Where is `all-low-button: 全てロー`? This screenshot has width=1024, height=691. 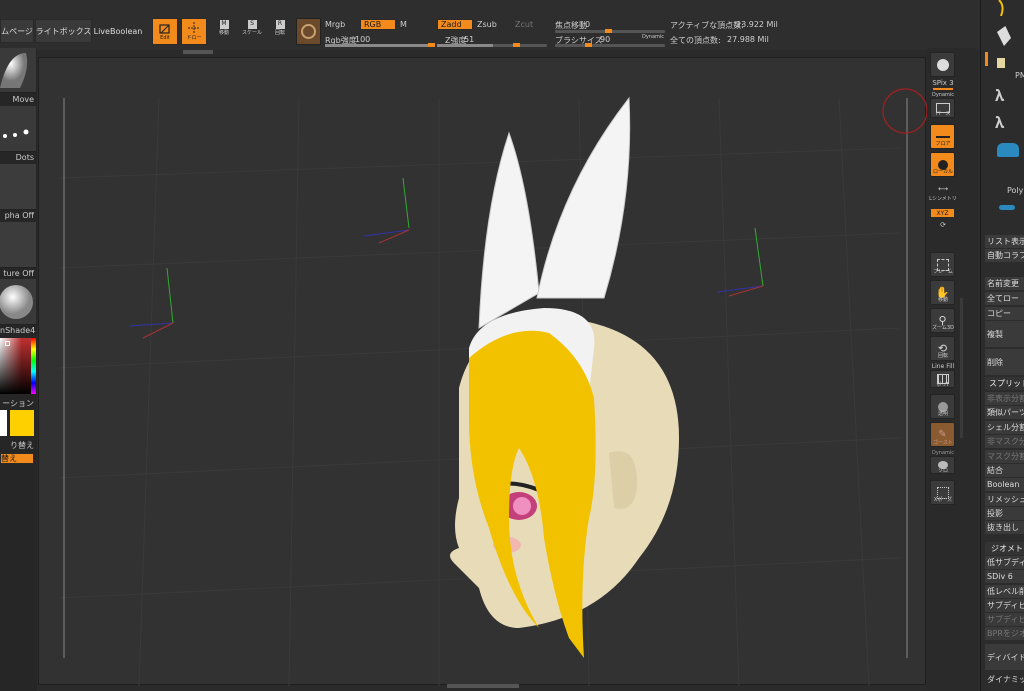 all-low-button: 全てロー is located at coordinates (1004, 298).